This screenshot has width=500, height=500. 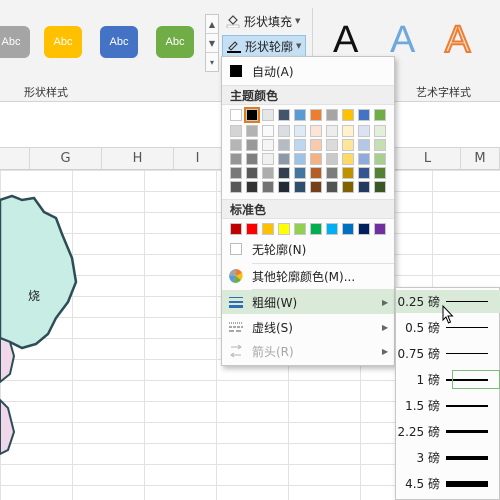 I want to click on map-region-large, so click(x=39, y=272).